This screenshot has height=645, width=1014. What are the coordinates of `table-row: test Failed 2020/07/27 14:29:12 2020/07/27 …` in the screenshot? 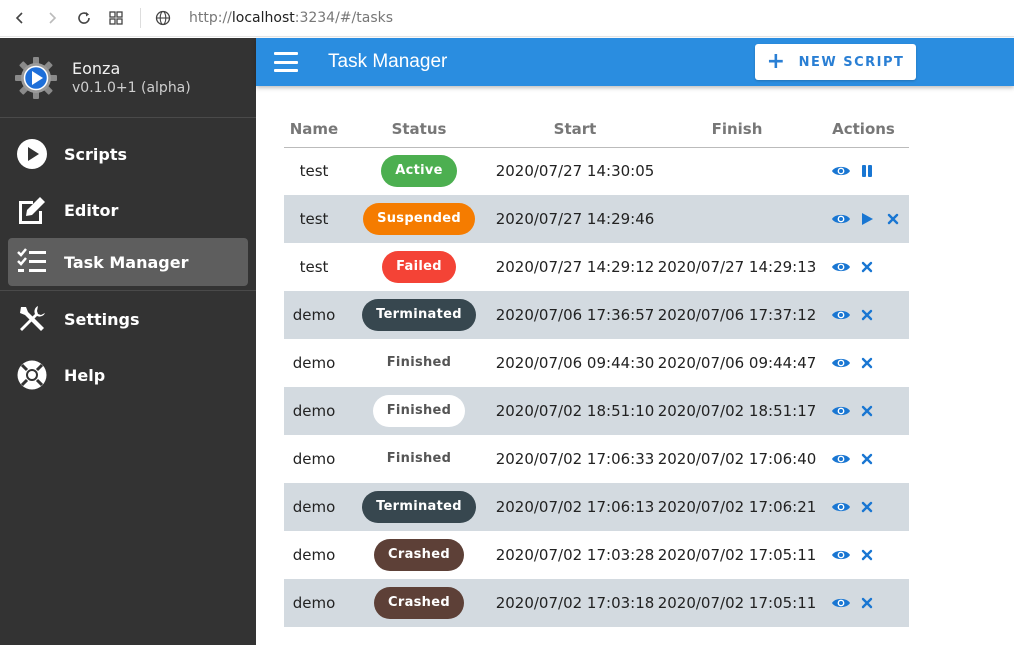 It's located at (596, 267).